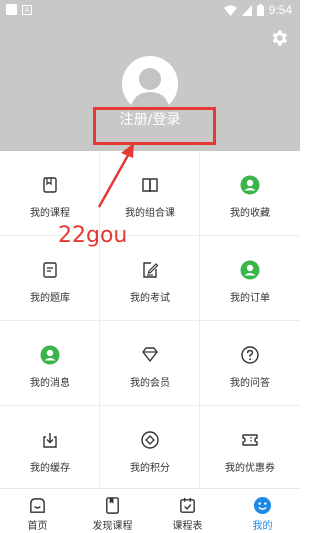  I want to click on tab-home: 首页, so click(37, 511).